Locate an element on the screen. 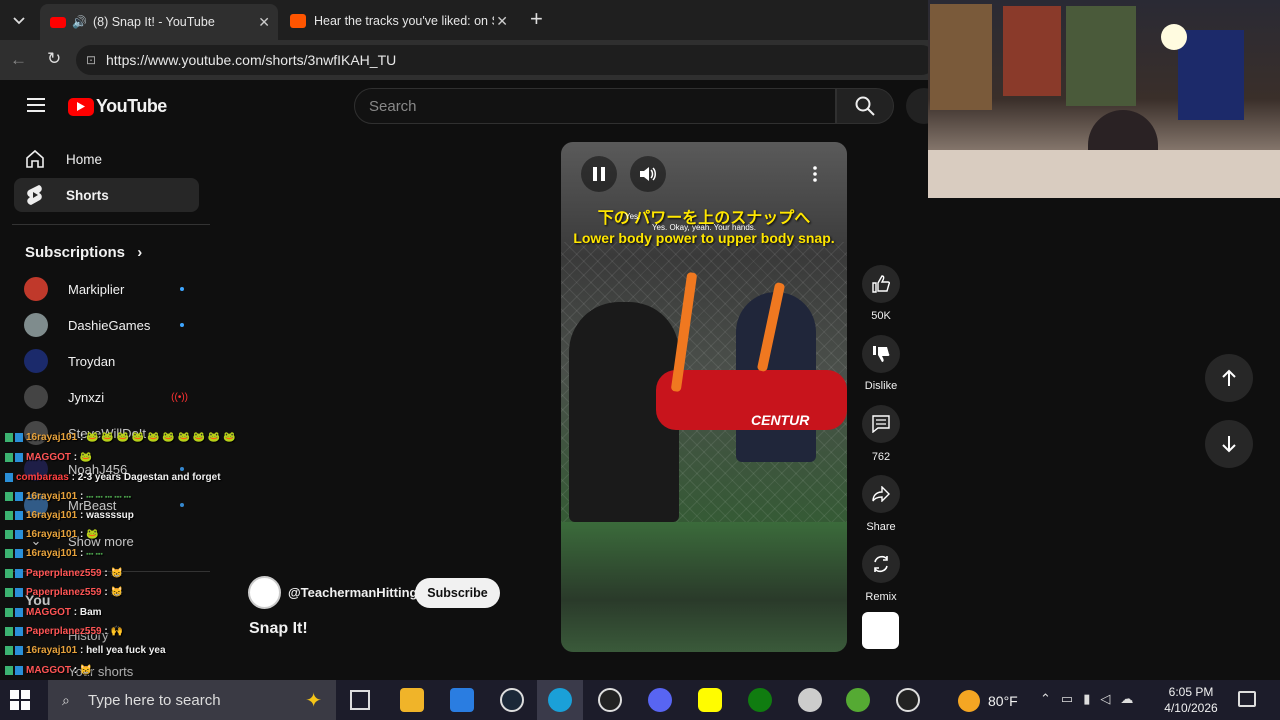  search-icon: ⌕ is located at coordinates (66, 699).